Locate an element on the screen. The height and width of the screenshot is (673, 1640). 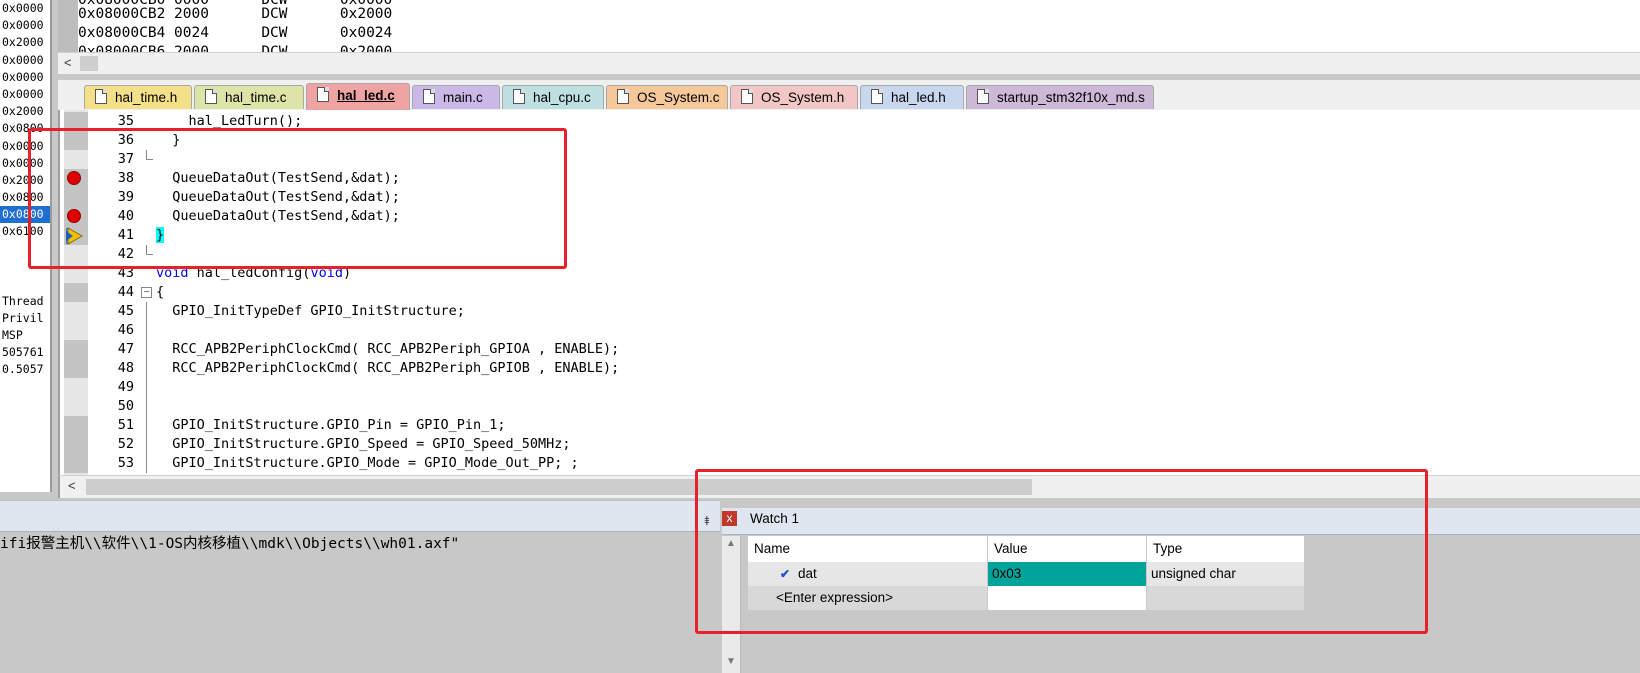
scroll-up-arrow-icon: ▲ is located at coordinates (731, 543).